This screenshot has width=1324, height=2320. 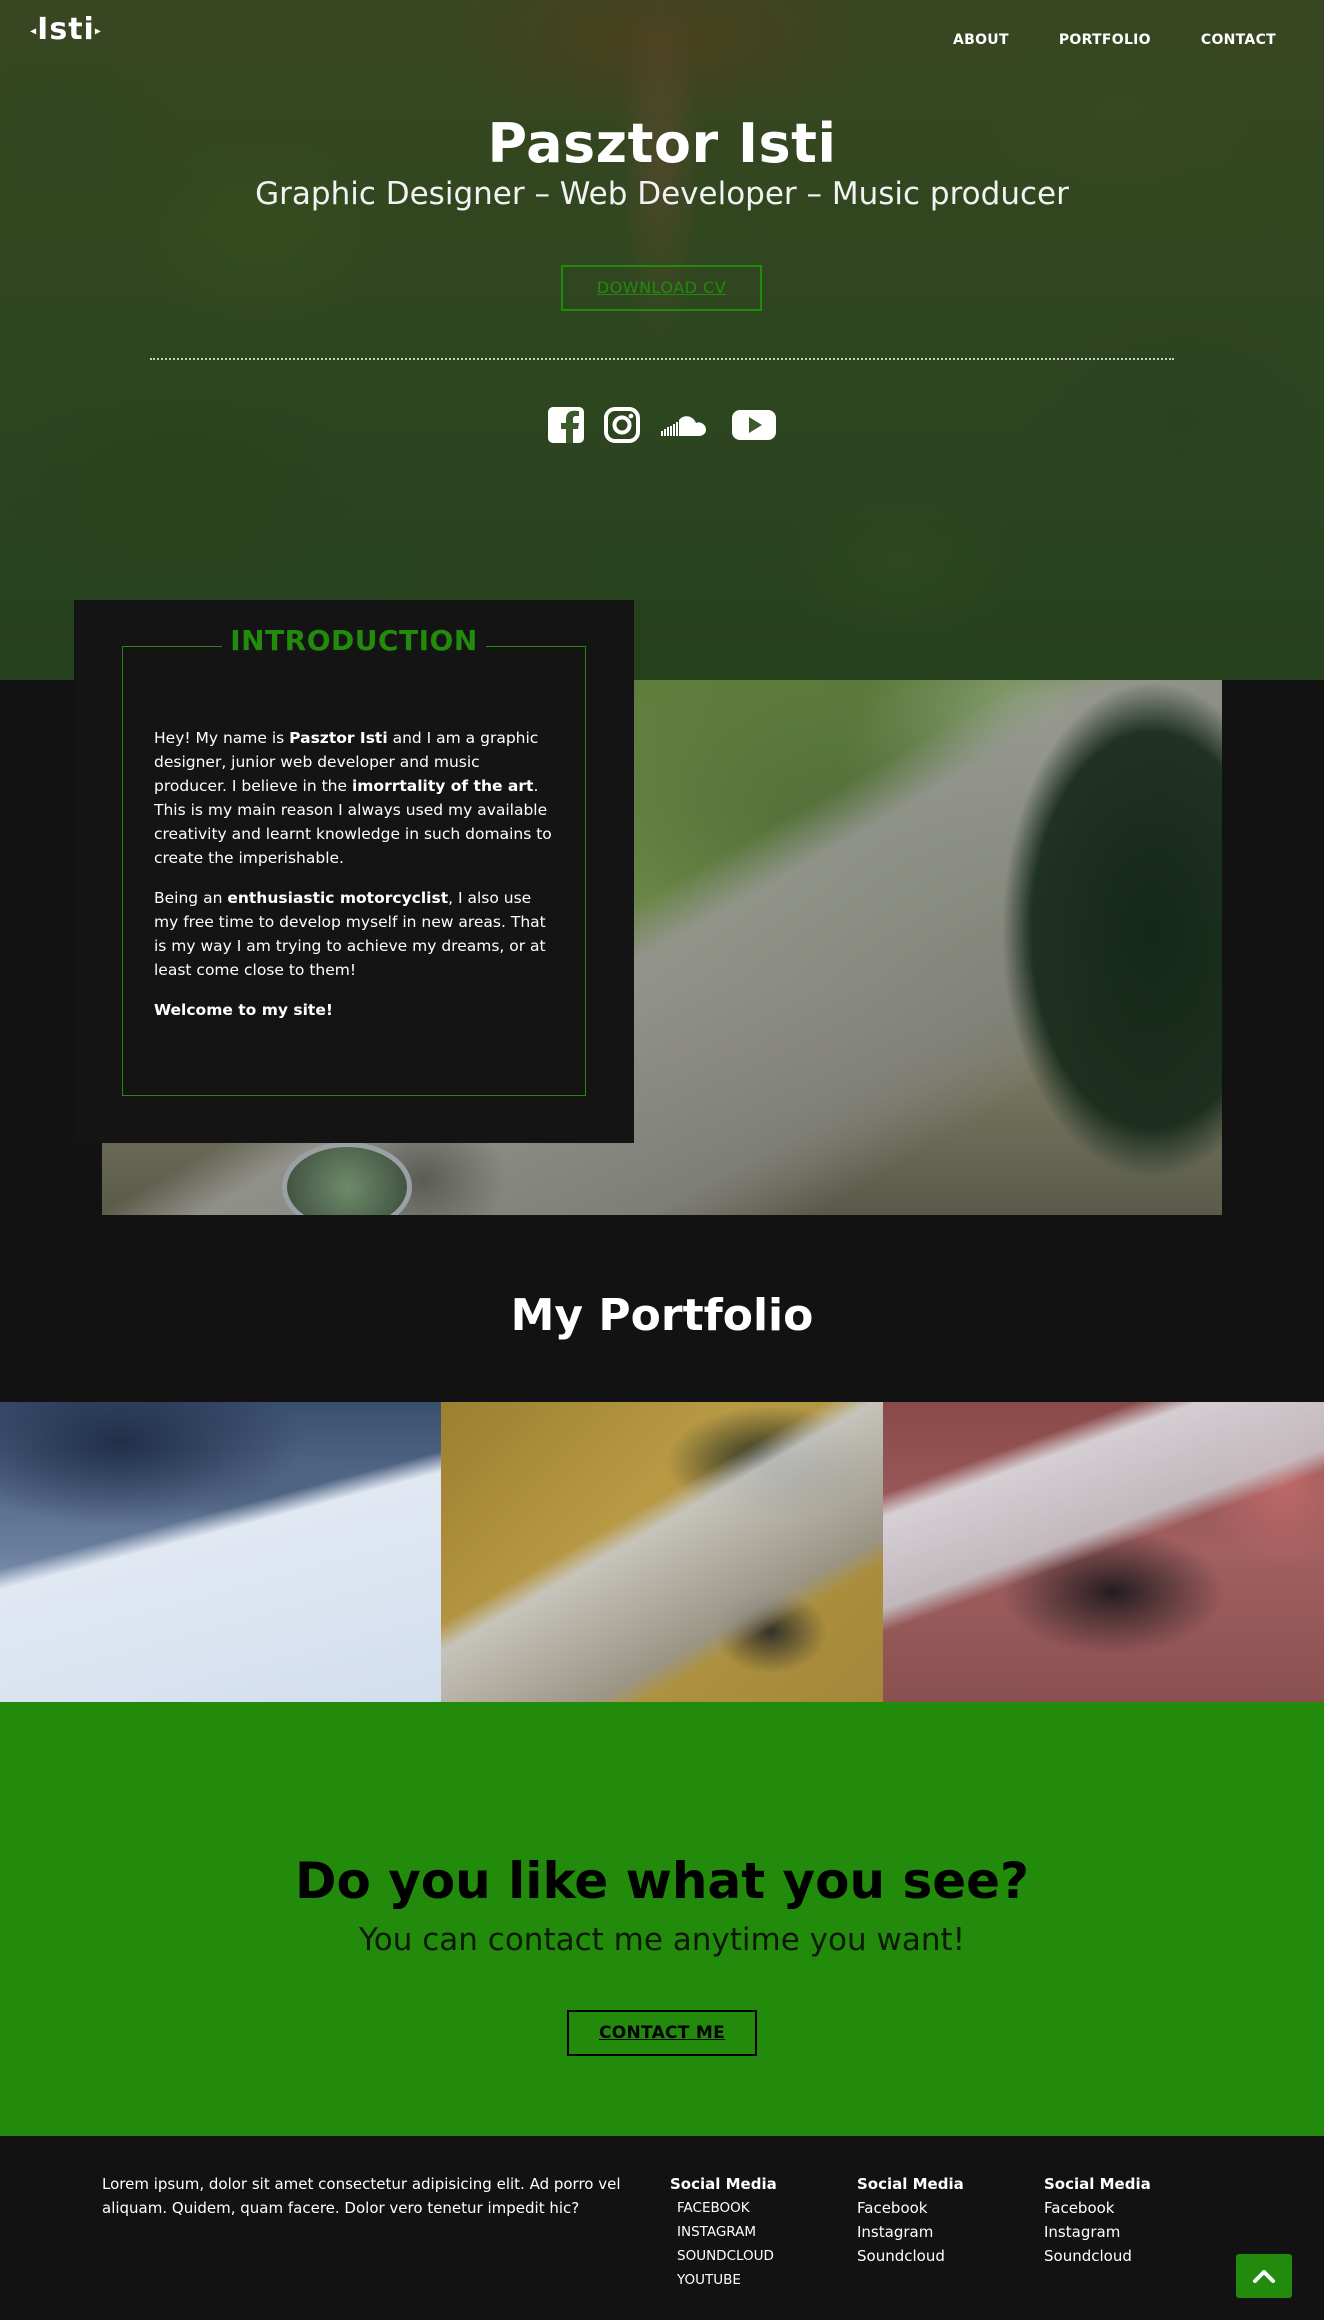 What do you see at coordinates (662, 359) in the screenshot?
I see `hero-divider` at bounding box center [662, 359].